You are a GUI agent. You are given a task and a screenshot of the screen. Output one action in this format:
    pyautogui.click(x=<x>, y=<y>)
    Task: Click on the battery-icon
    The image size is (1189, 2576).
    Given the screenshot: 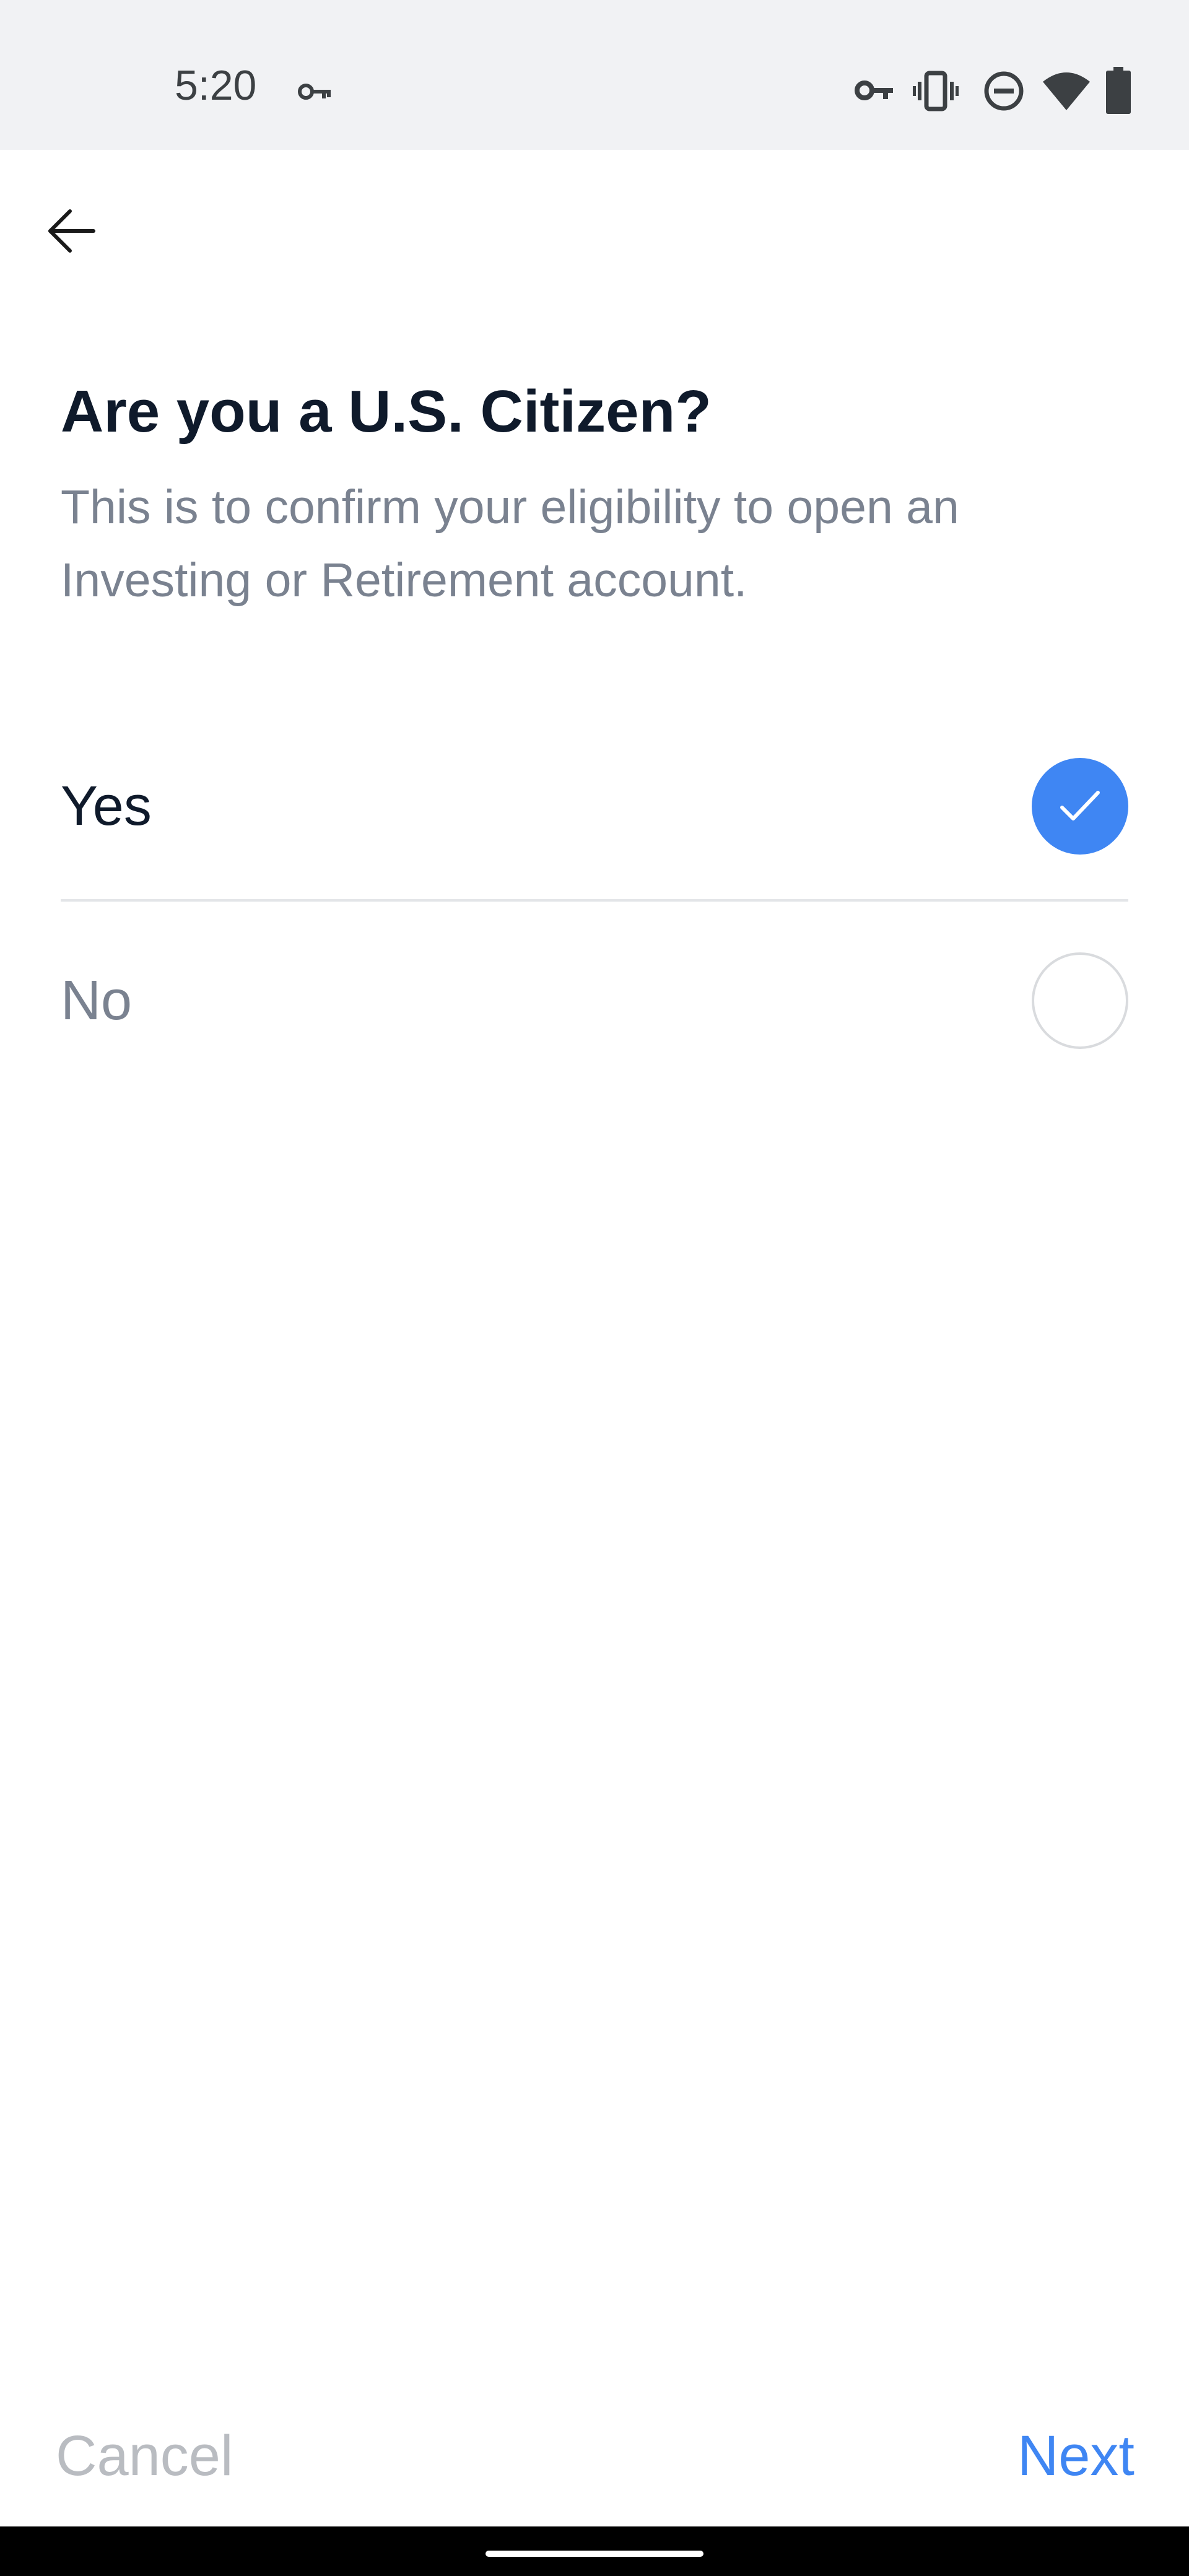 What is the action you would take?
    pyautogui.click(x=1118, y=92)
    